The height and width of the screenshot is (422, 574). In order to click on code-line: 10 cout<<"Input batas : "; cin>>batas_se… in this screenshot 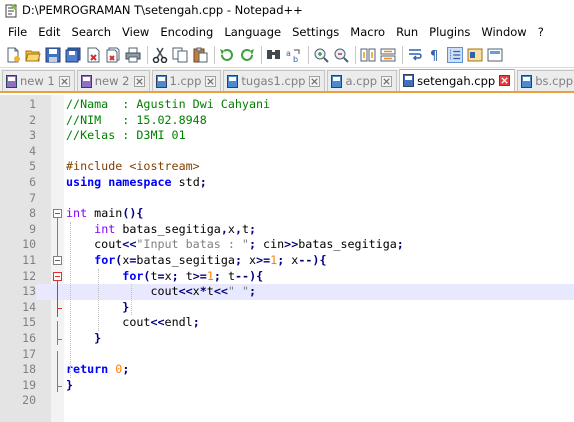, I will do `click(287, 245)`.